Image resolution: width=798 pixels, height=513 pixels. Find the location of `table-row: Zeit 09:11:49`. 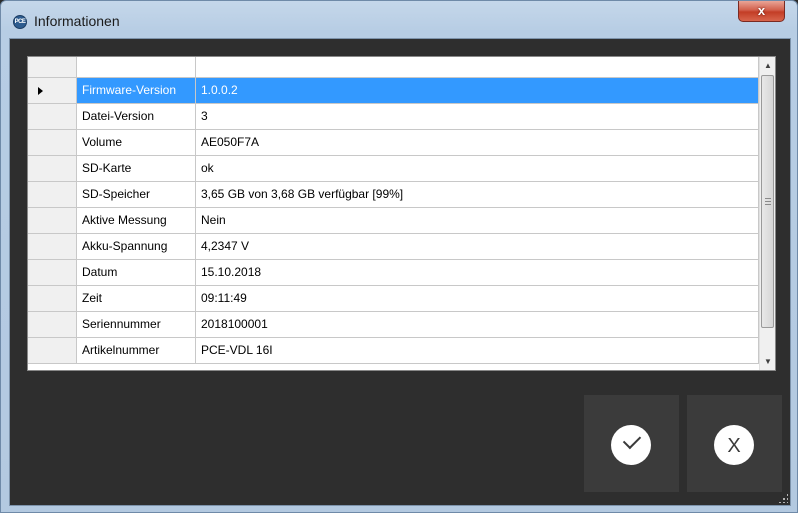

table-row: Zeit 09:11:49 is located at coordinates (393, 299).